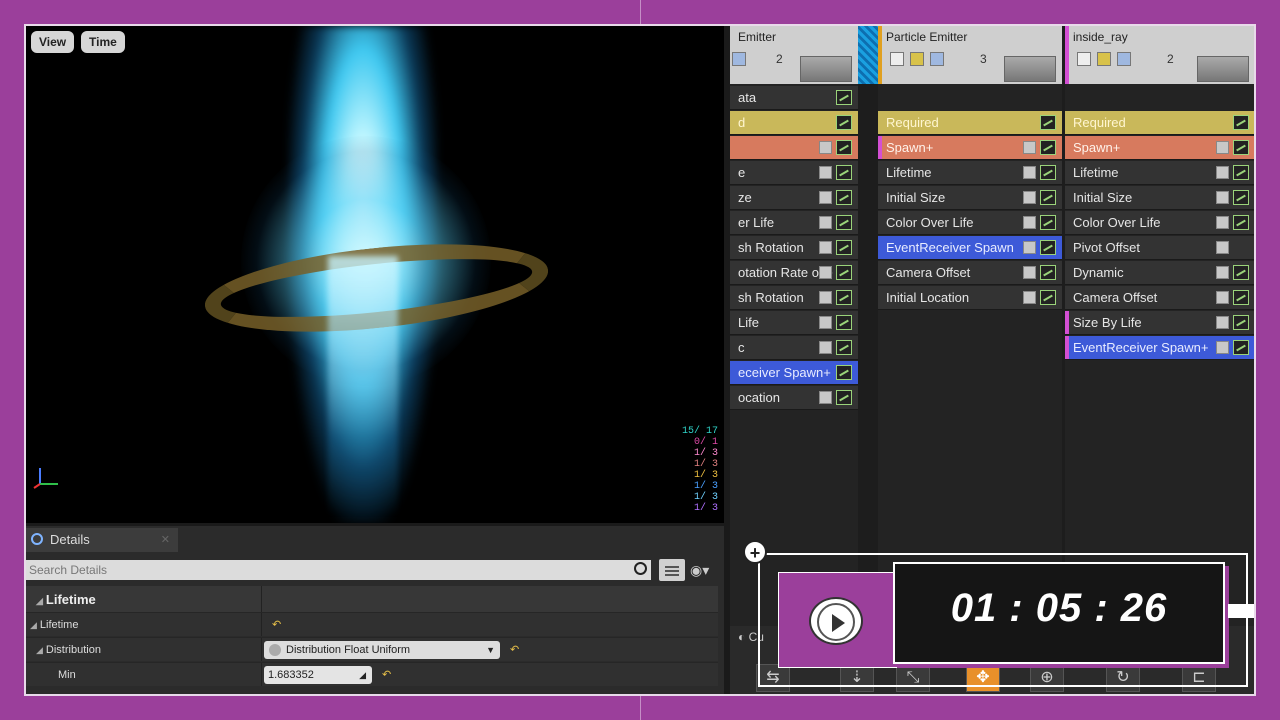  Describe the element at coordinates (699, 570) in the screenshot. I see `visibility-eye-icon: ◉▾` at that location.